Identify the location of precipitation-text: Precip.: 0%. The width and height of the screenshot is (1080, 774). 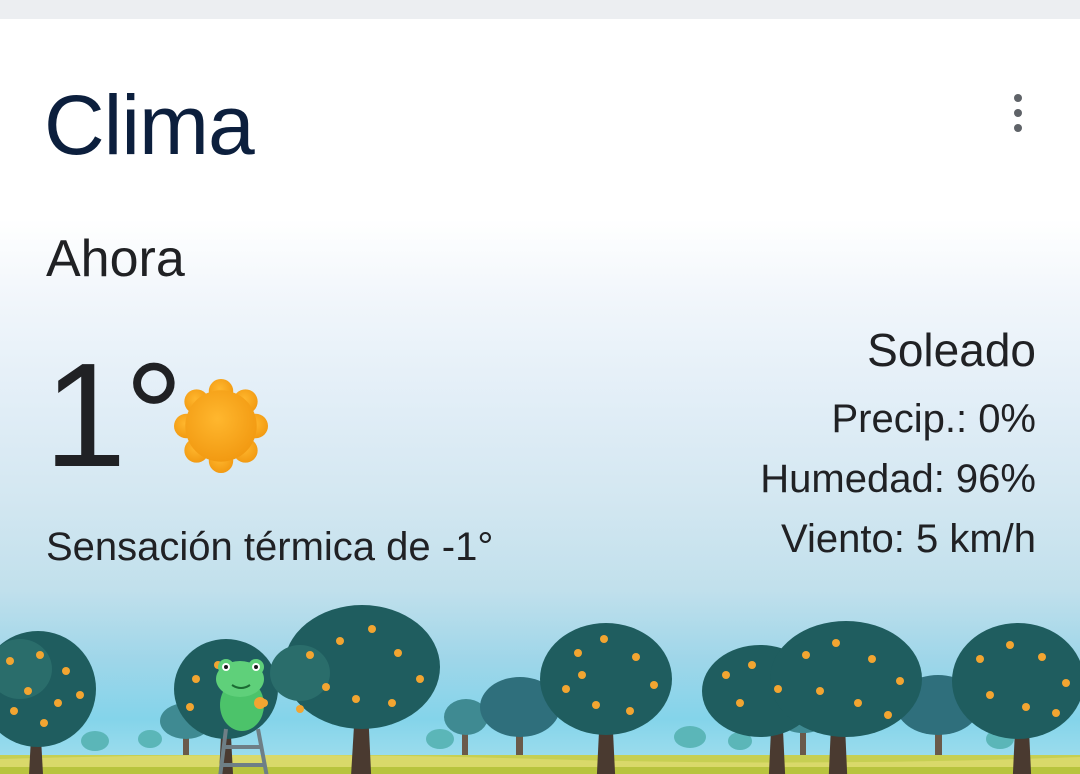
(933, 419).